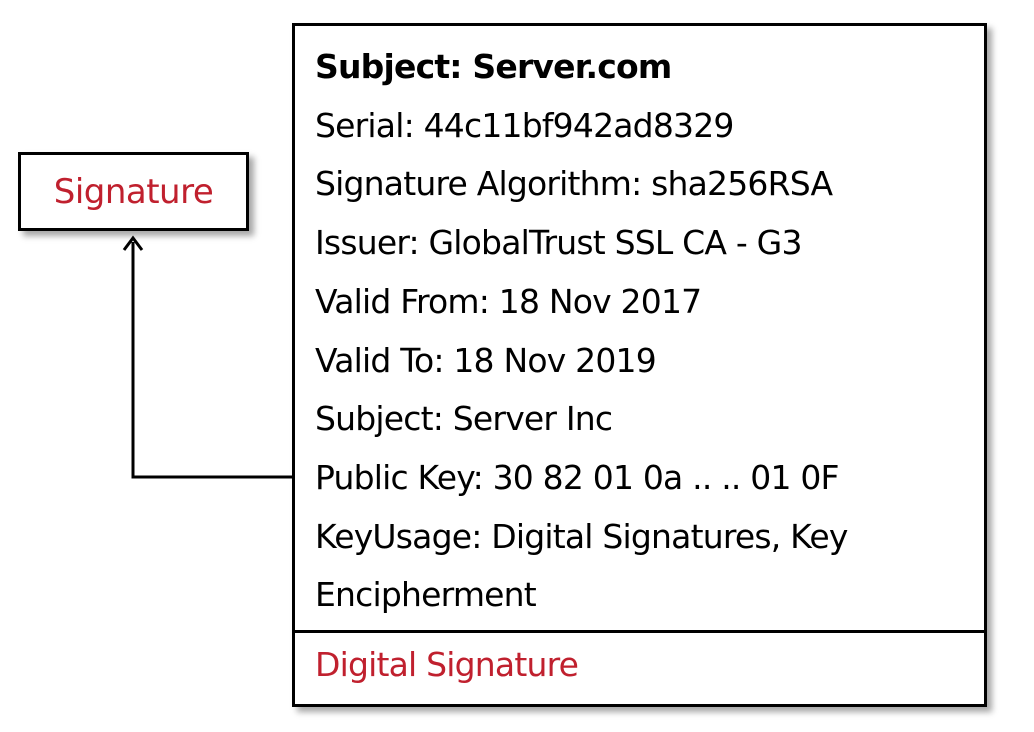 The image size is (1034, 732). I want to click on section-divider, so click(639, 631).